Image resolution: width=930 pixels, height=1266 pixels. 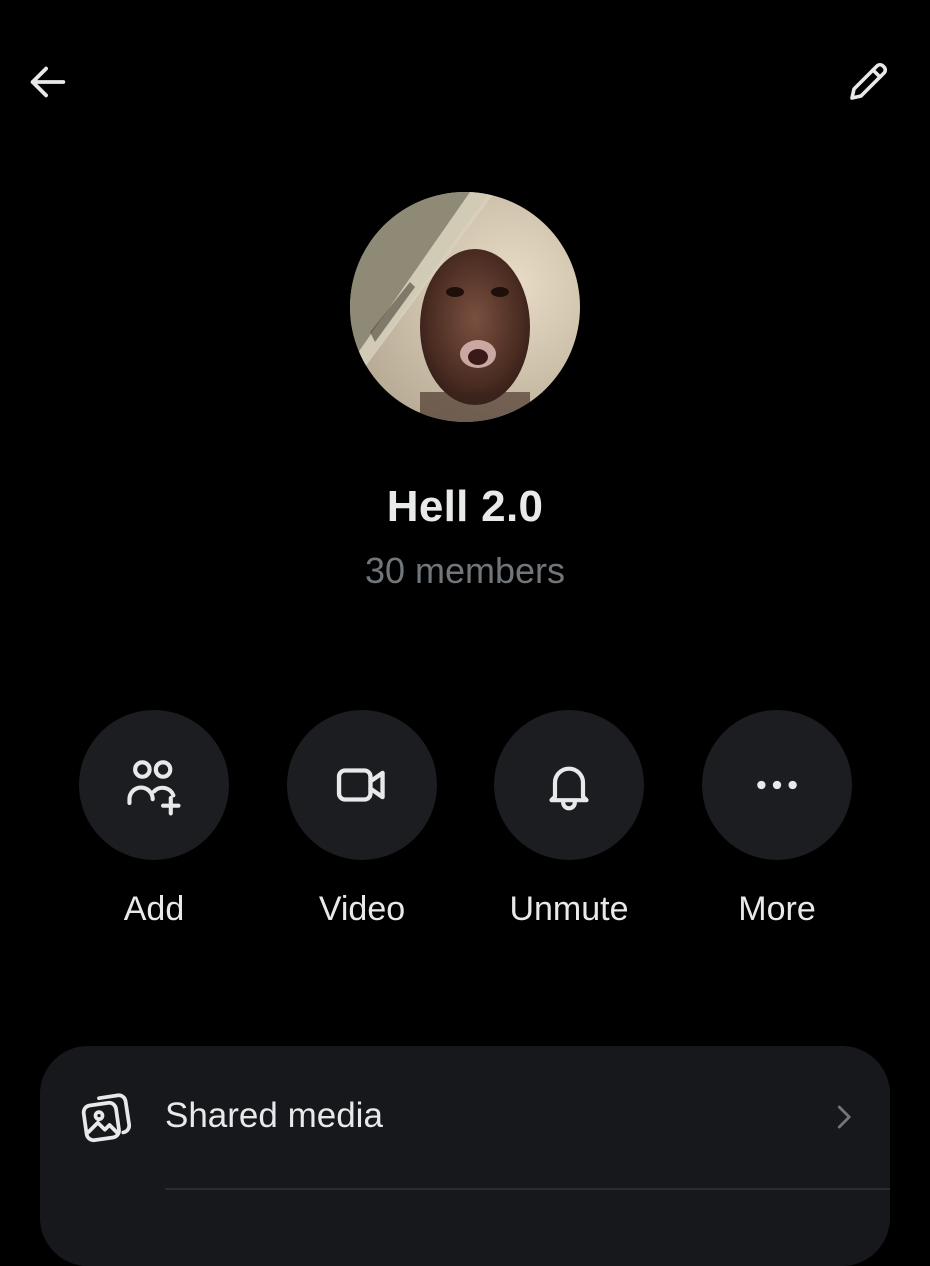 What do you see at coordinates (362, 909) in the screenshot?
I see `video-label: Video` at bounding box center [362, 909].